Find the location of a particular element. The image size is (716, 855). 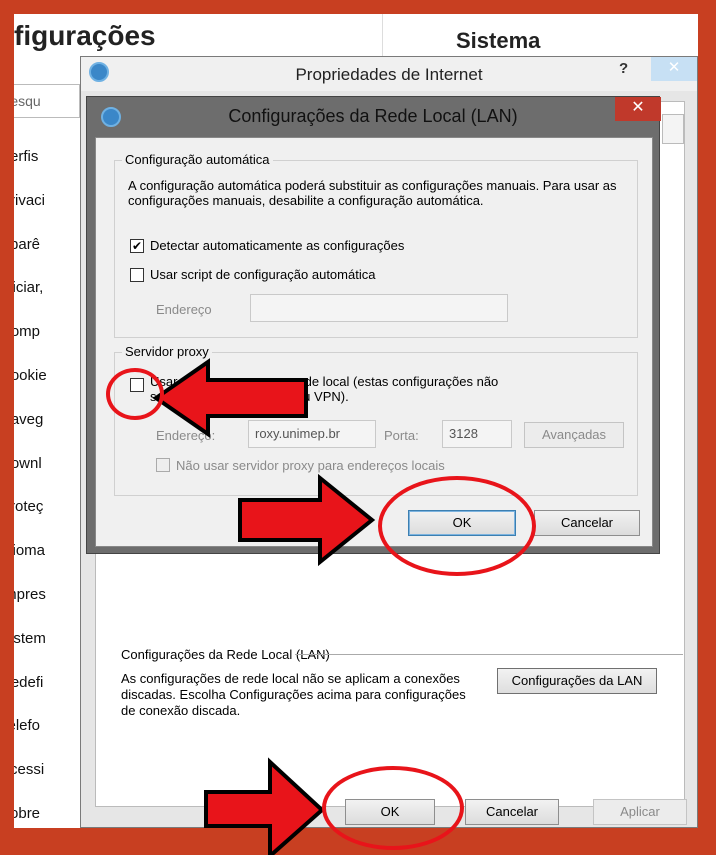

arrow-to-proxy-checkbox is located at coordinates (230, 398).